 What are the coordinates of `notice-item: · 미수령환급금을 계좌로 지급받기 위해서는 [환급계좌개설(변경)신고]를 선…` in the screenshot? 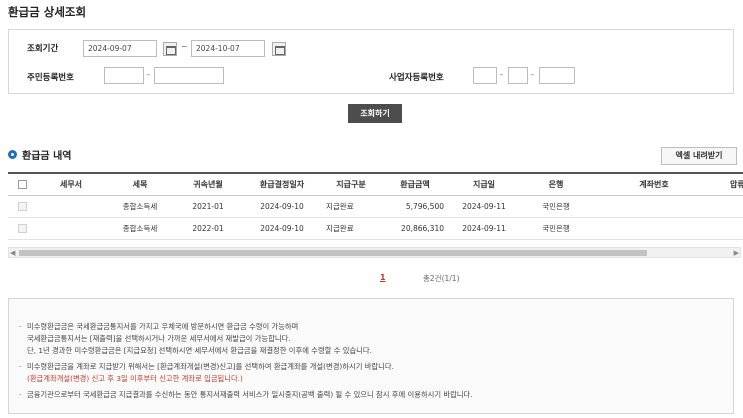 It's located at (371, 373).